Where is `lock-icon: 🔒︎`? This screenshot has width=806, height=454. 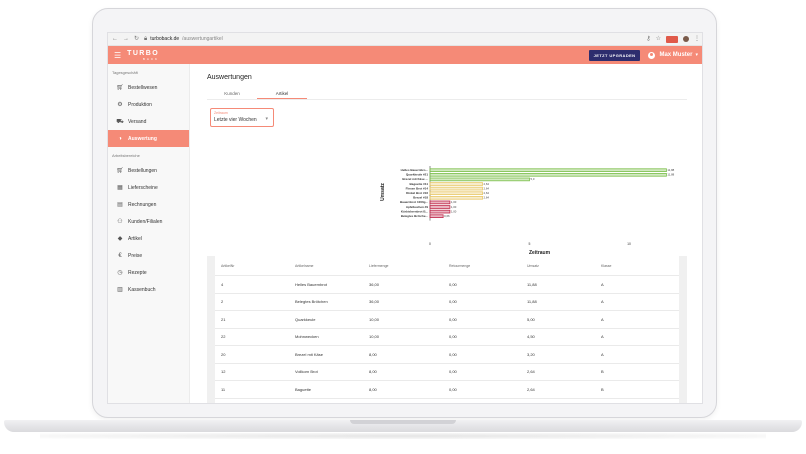
lock-icon: 🔒︎ is located at coordinates (146, 39).